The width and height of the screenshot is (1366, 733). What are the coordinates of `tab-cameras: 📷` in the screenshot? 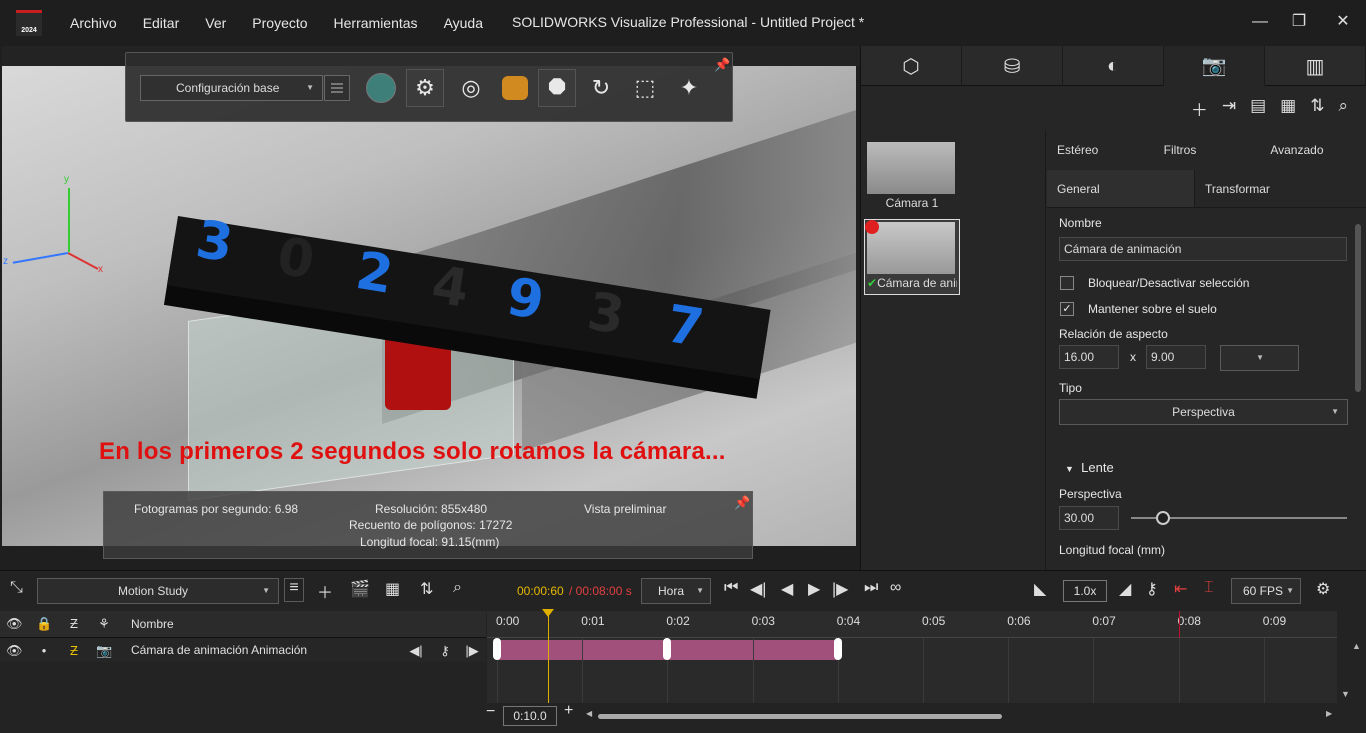 It's located at (1214, 66).